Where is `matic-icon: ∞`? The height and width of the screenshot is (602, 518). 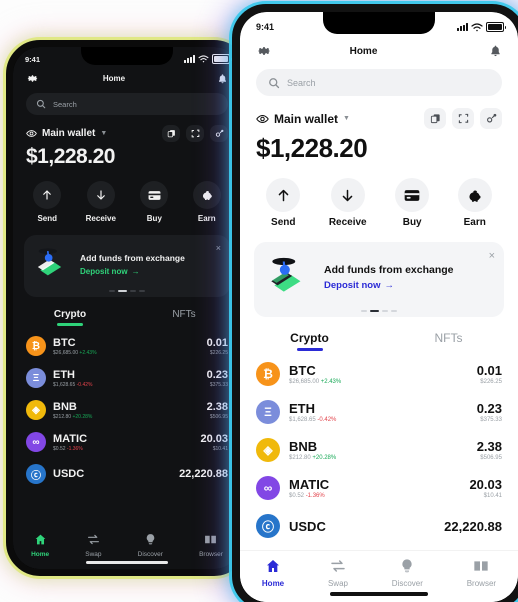
matic-icon: ∞ is located at coordinates (268, 488).